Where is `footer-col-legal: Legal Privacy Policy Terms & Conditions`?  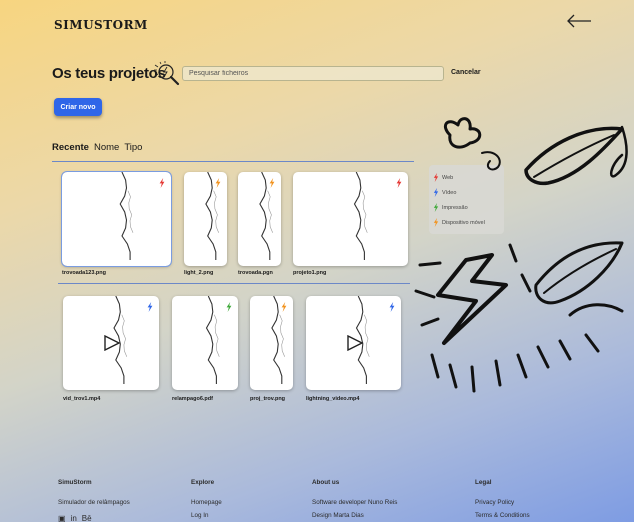 footer-col-legal: Legal Privacy Policy Terms & Conditions is located at coordinates (502, 500).